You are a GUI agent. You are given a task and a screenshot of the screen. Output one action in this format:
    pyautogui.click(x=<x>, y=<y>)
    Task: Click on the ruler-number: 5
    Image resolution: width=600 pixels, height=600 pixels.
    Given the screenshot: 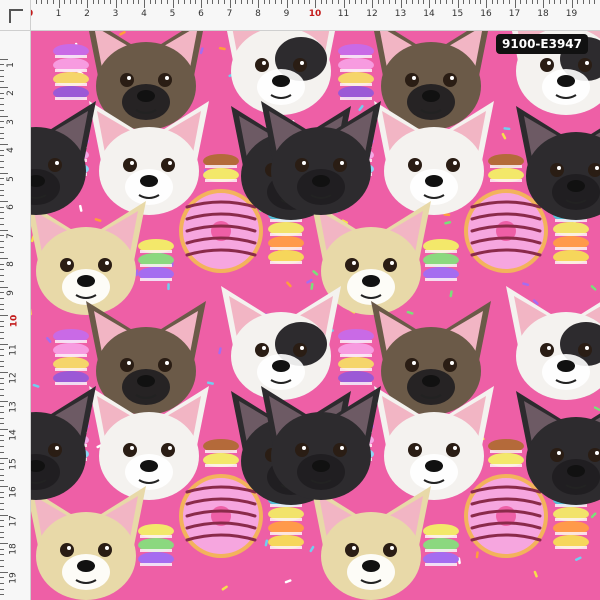 What is the action you would take?
    pyautogui.click(x=172, y=14)
    